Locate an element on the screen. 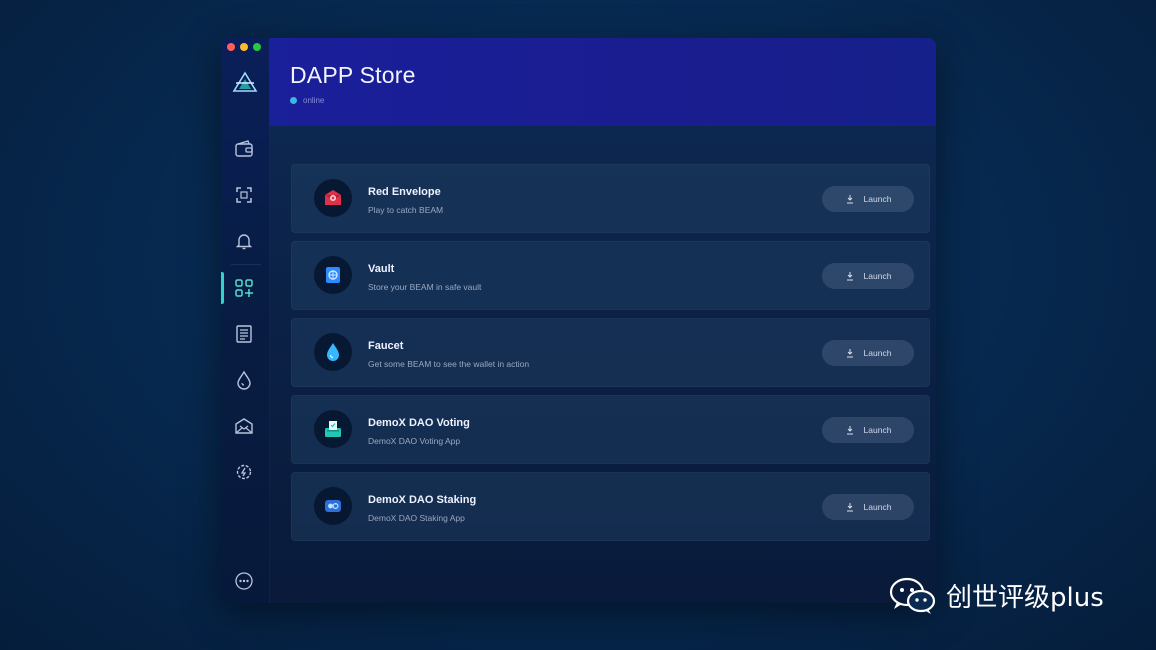 The width and height of the screenshot is (1156, 650). sidebar-divider is located at coordinates (246, 264).